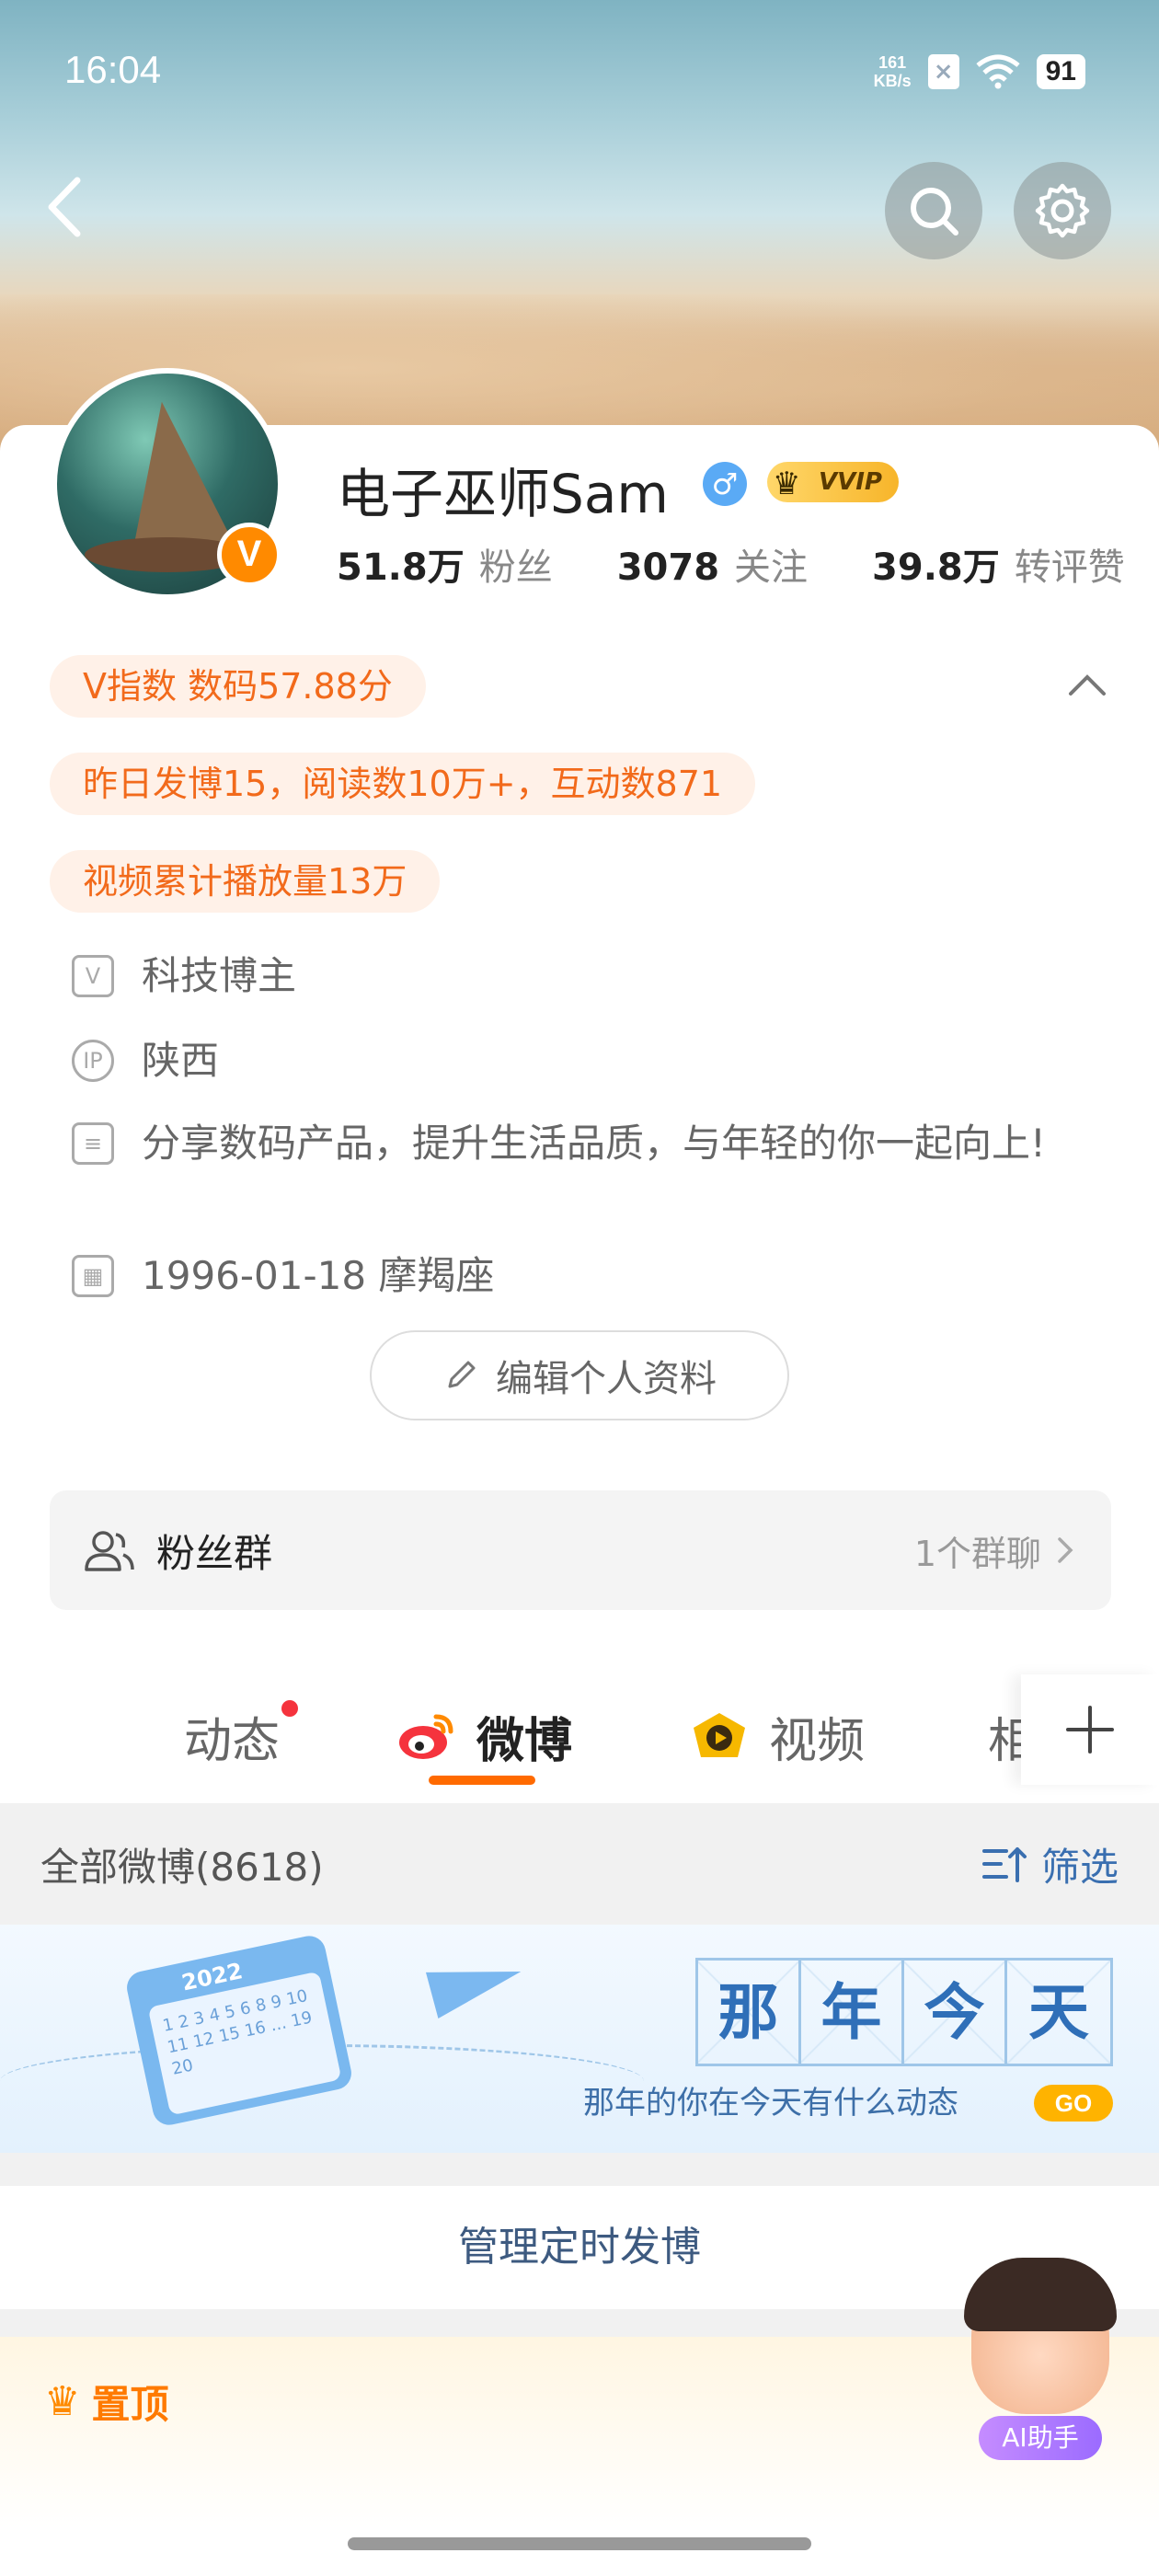 This screenshot has height=2576, width=1159. Describe the element at coordinates (579, 1738) in the screenshot. I see `profile-tabs: 动态 微博 视频 相` at that location.